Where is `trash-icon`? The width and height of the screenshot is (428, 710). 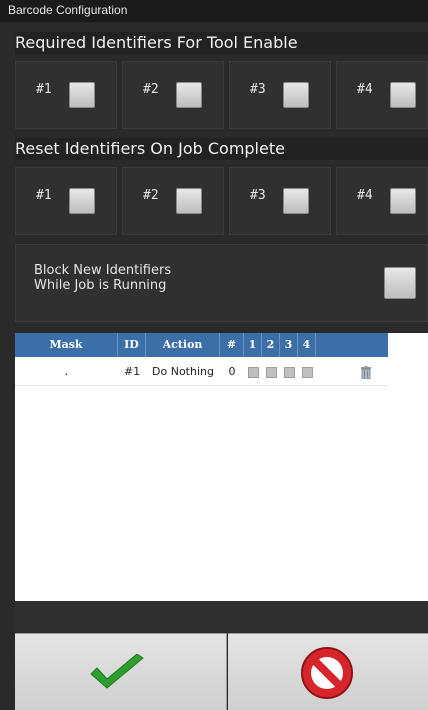 trash-icon is located at coordinates (366, 372).